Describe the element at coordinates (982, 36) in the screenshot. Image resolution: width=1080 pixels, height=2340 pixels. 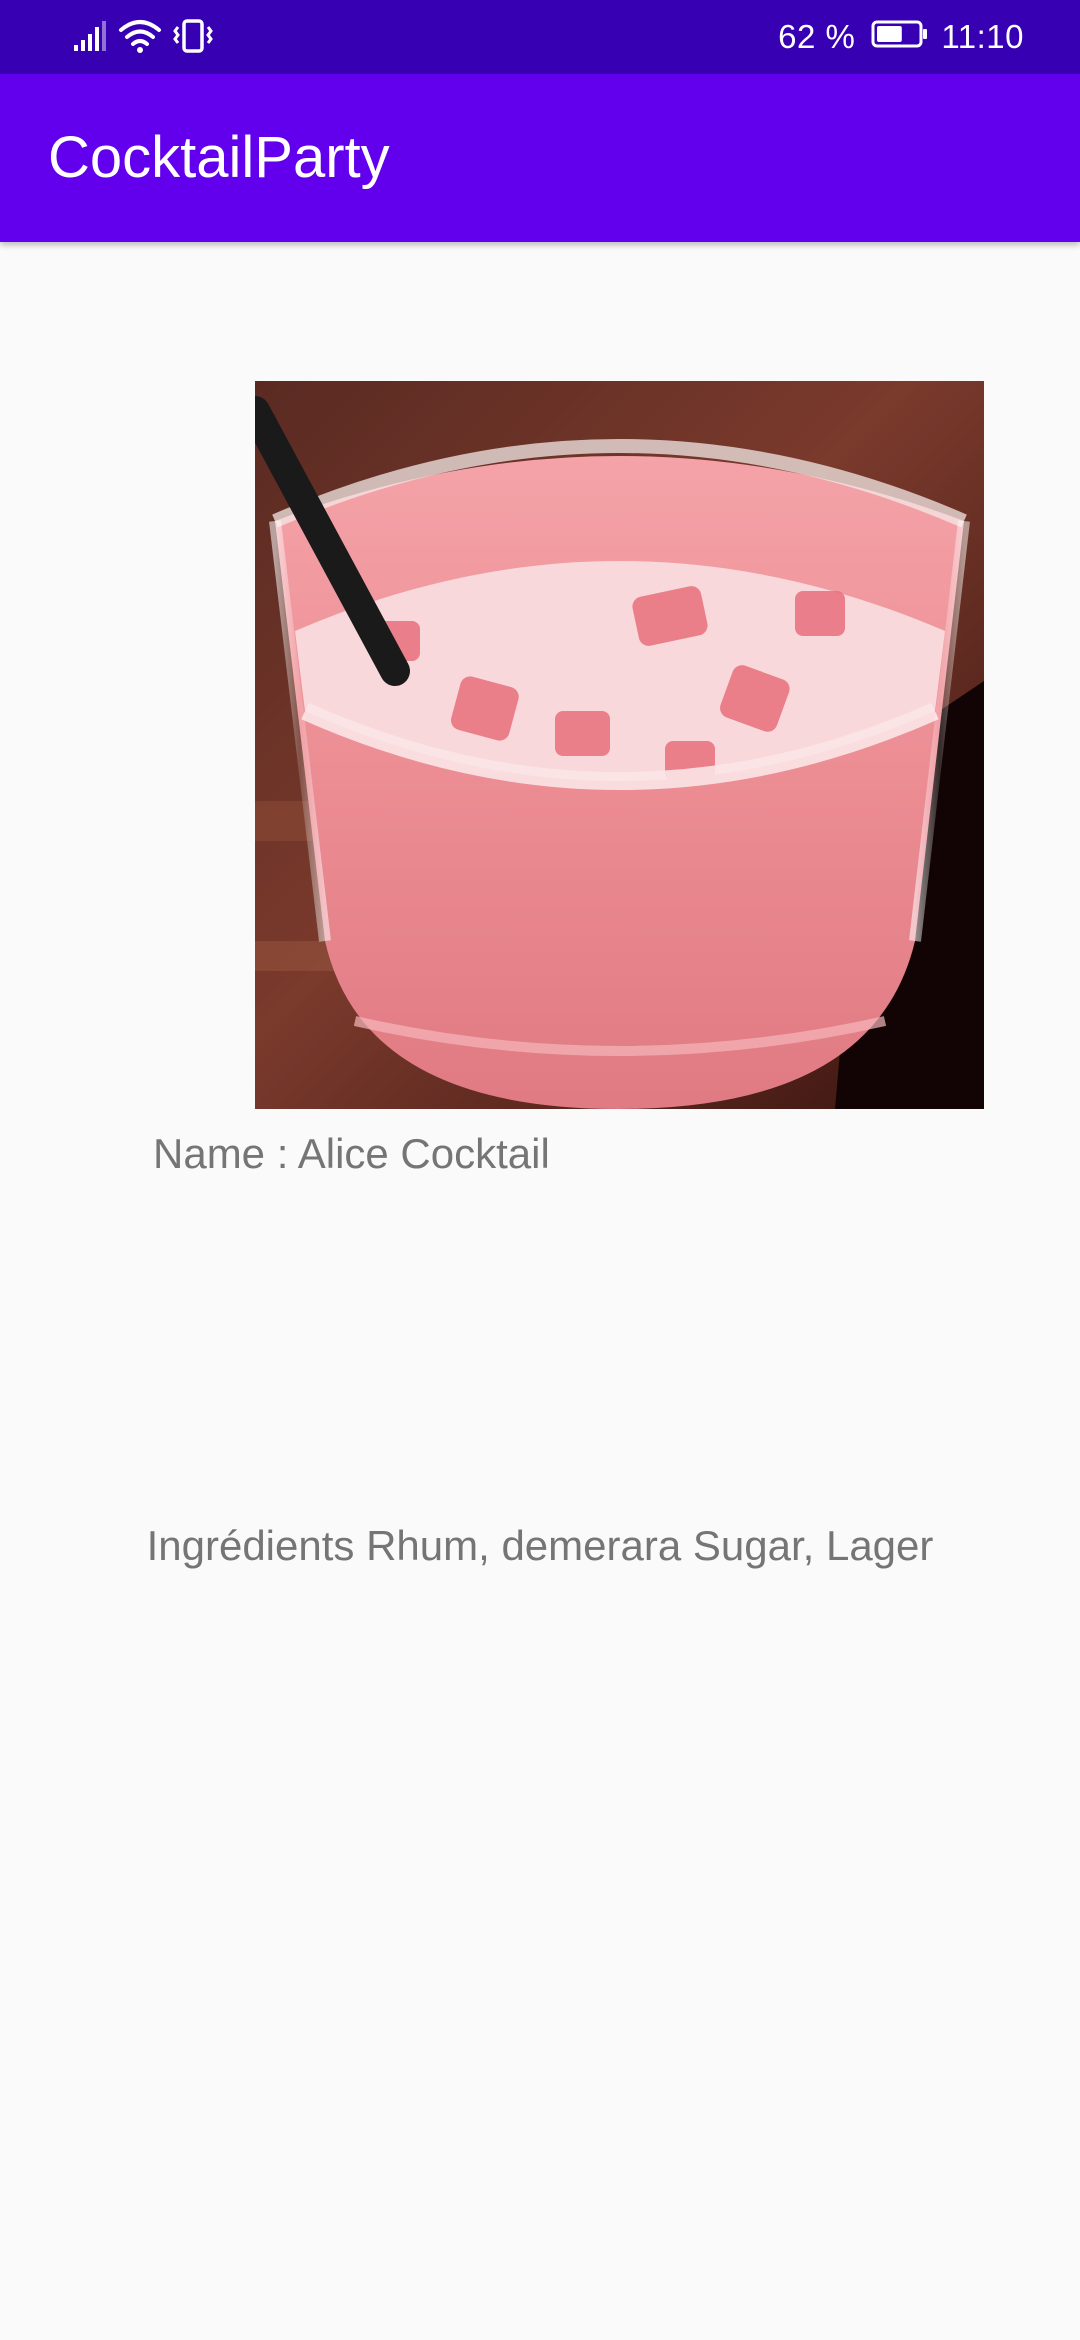
I see `clock: 11:10` at that location.